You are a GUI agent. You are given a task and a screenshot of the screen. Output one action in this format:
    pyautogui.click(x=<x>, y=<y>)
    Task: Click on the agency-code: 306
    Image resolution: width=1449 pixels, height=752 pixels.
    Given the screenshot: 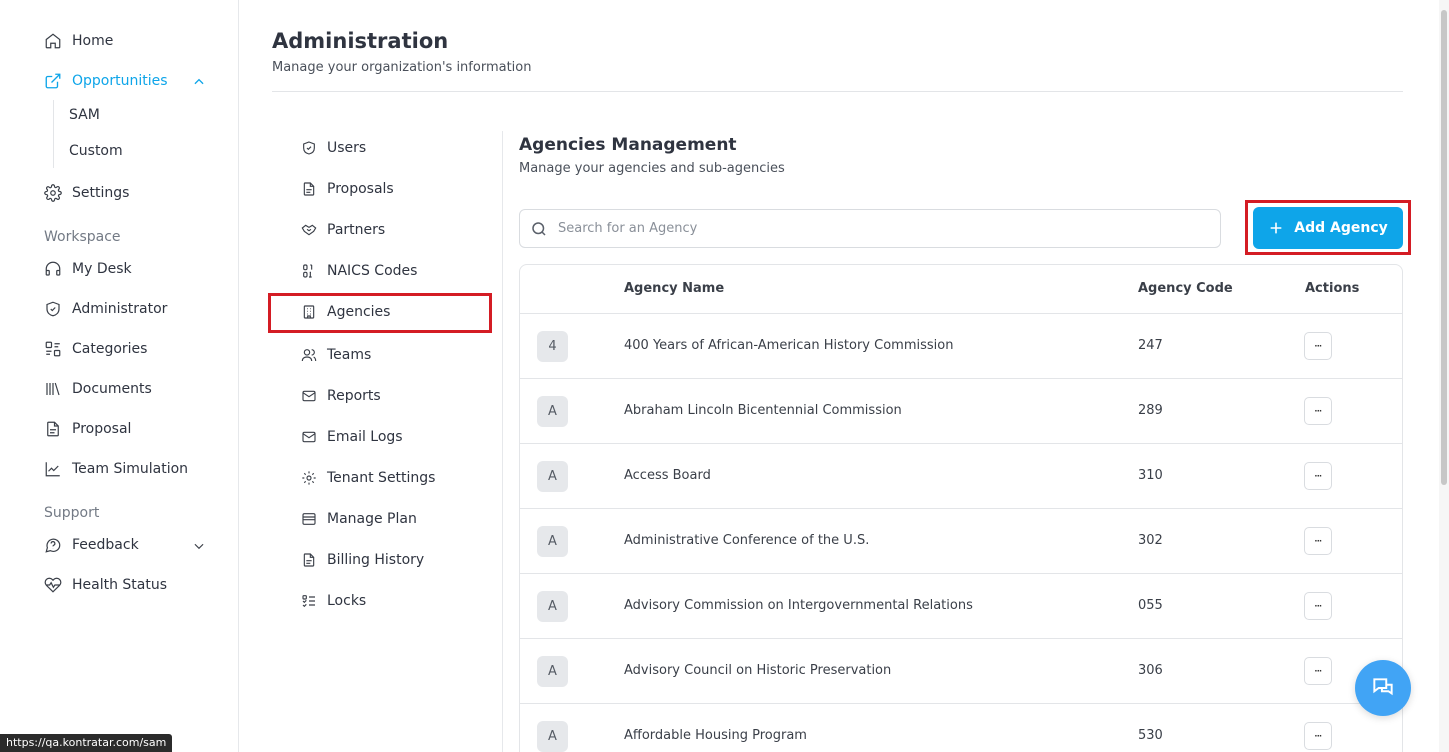 What is the action you would take?
    pyautogui.click(x=1150, y=670)
    